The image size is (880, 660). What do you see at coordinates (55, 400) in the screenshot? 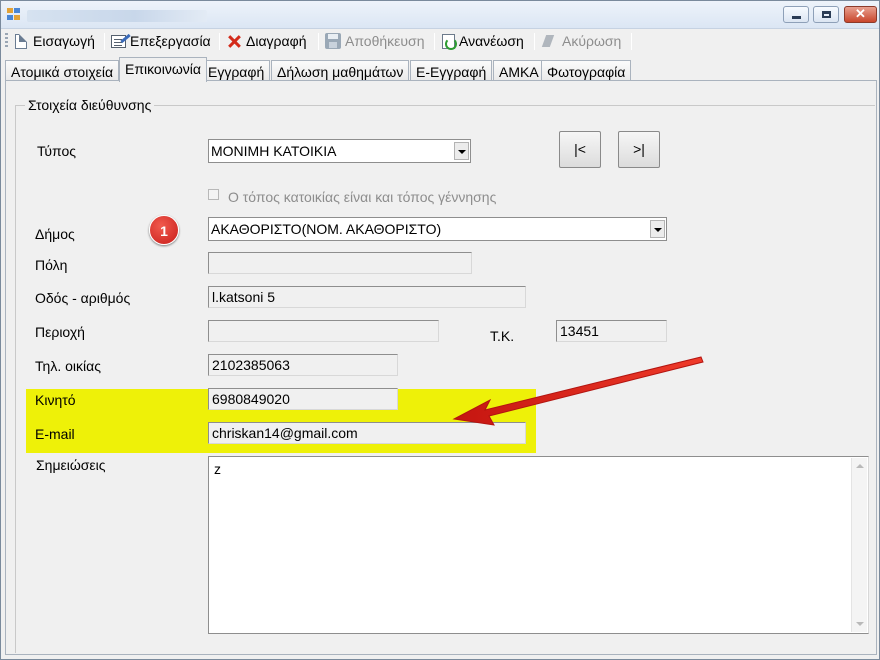
I see `mobile-label: Κινητό` at bounding box center [55, 400].